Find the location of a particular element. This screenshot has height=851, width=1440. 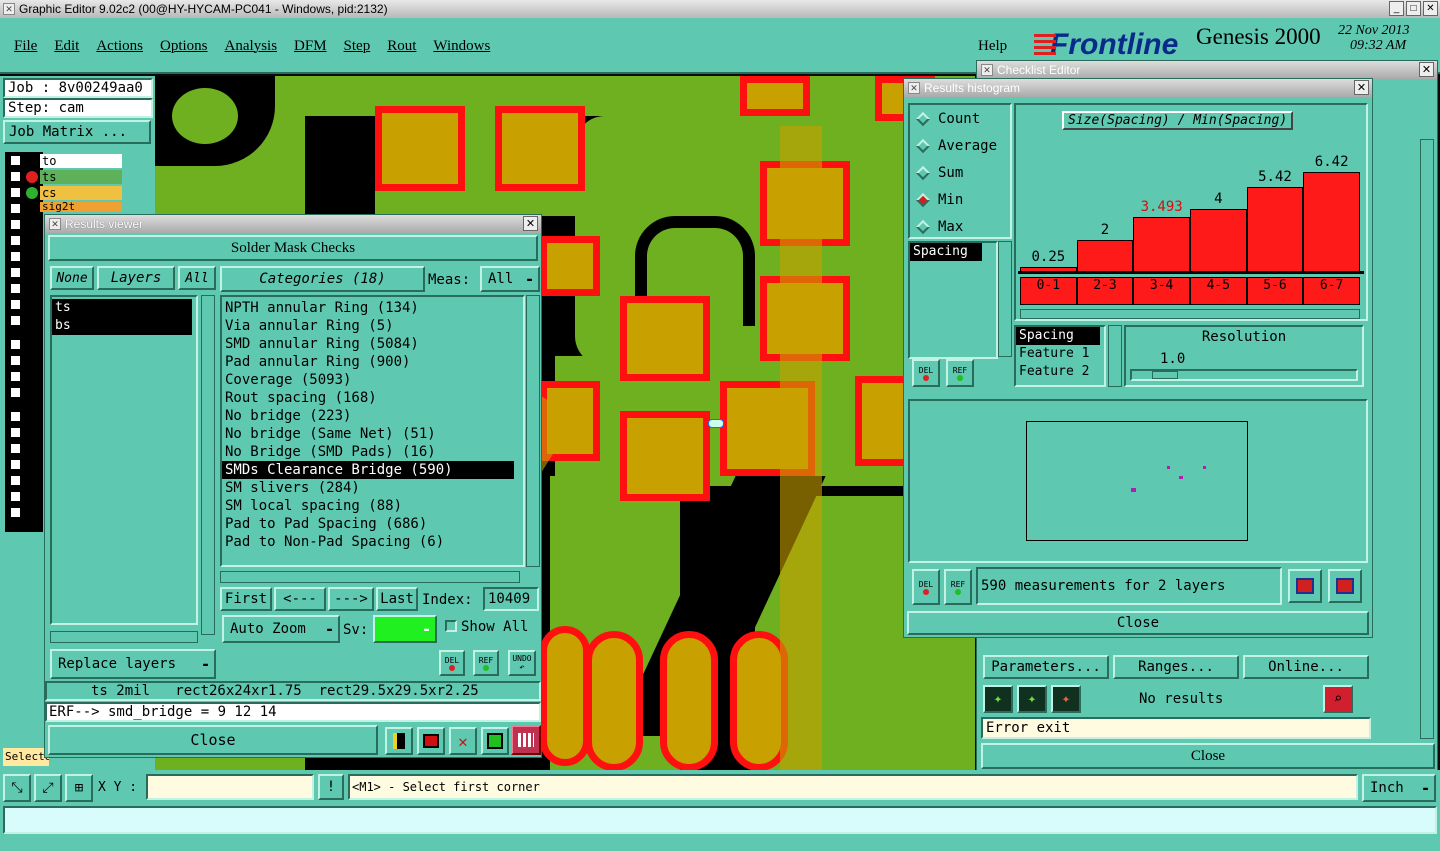

category-item: Coverage (5093) is located at coordinates (372, 380).